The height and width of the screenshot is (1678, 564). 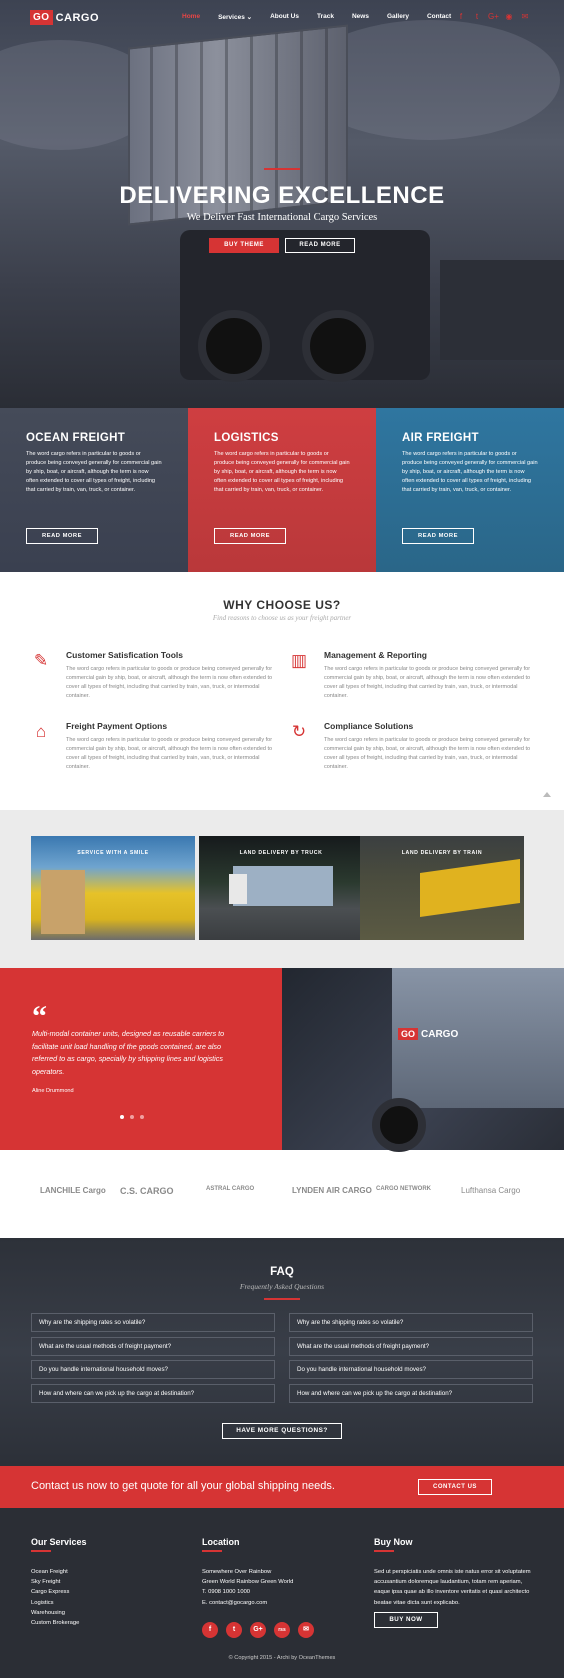 I want to click on partner-logo-cargo-network: CARGO NETWORK, so click(x=403, y=1189).